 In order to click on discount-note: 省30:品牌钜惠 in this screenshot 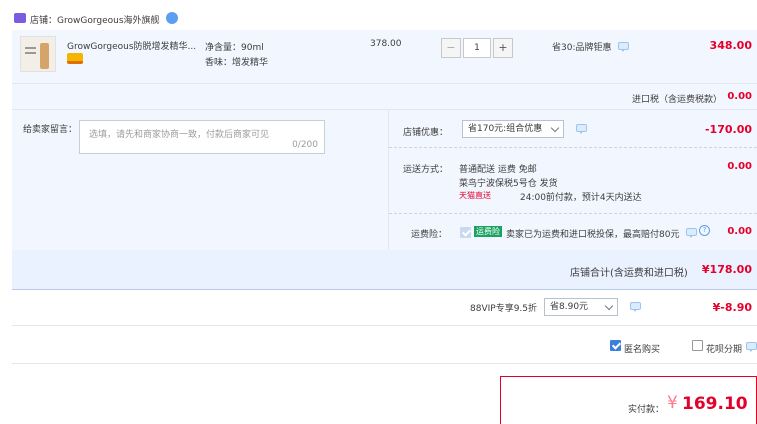, I will do `click(582, 48)`.